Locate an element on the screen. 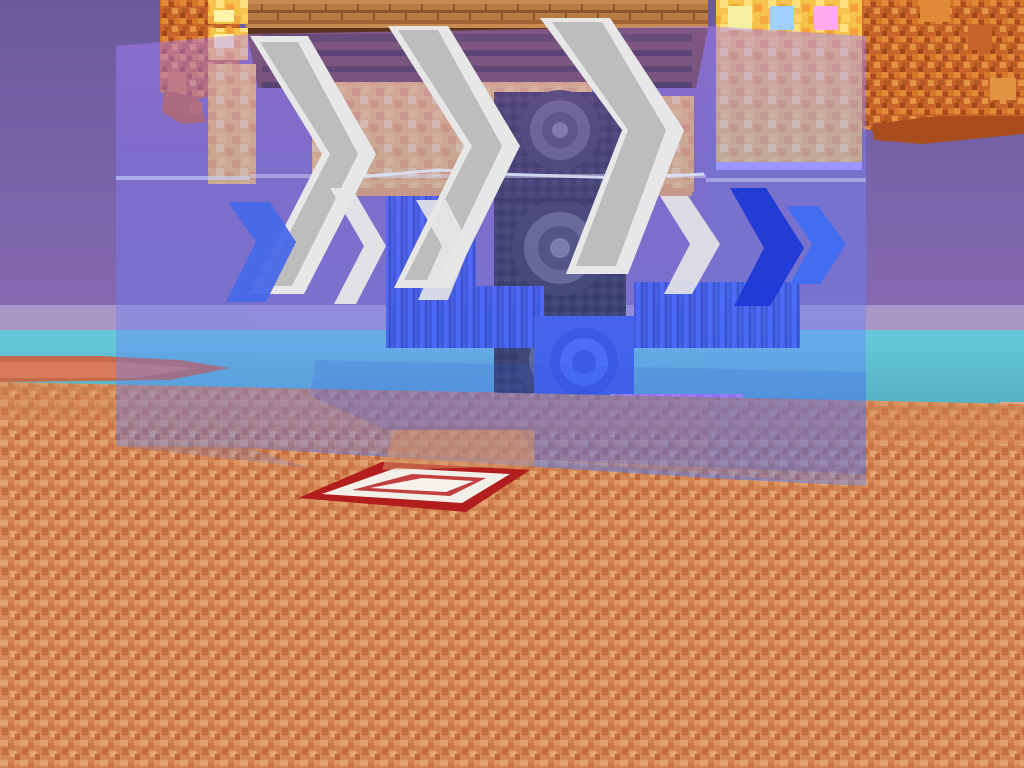  right-autumn-canopy-icon is located at coordinates (936, 72).